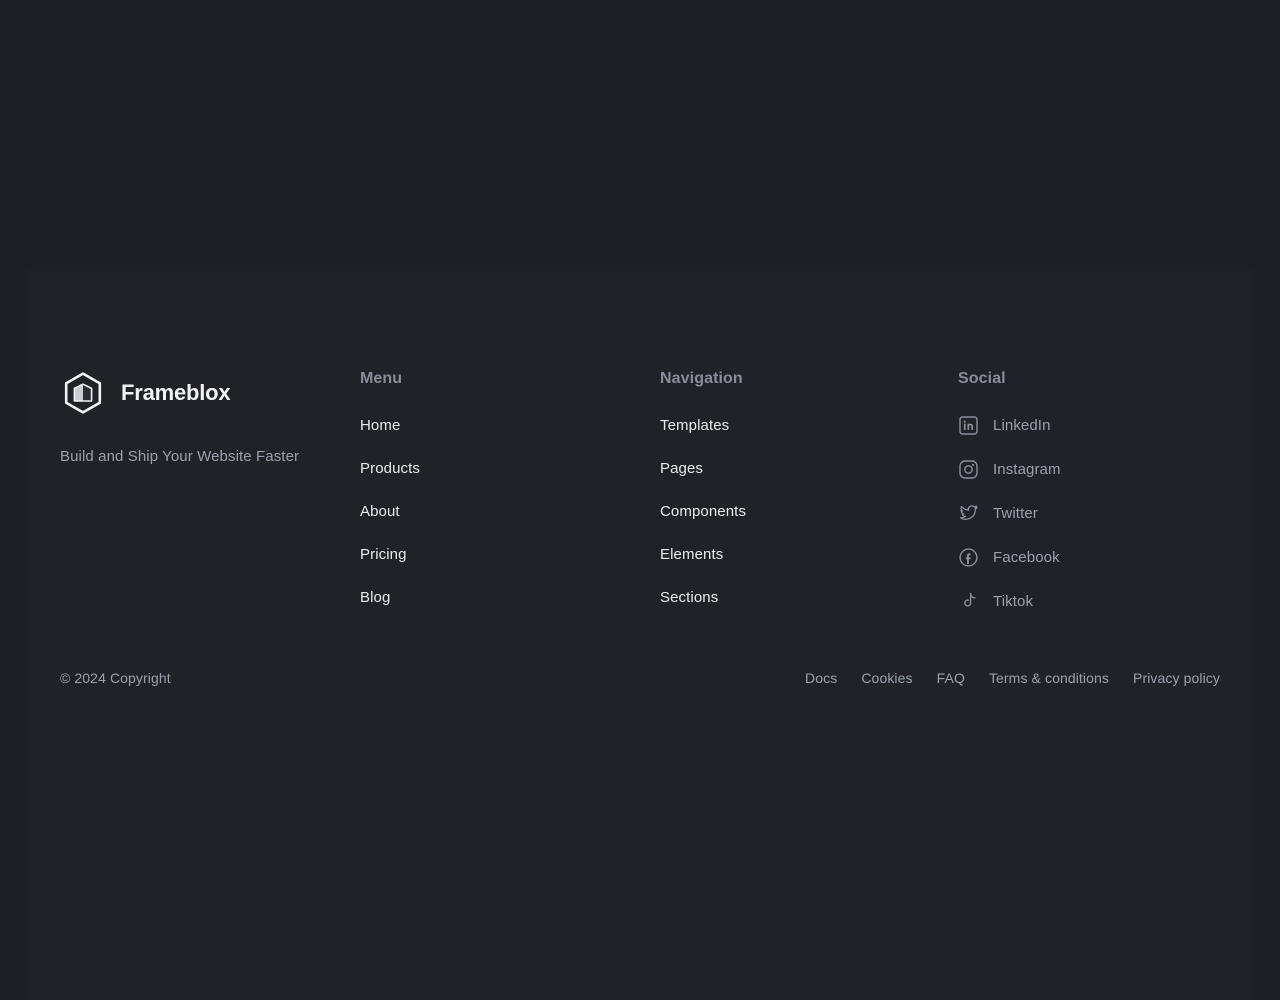  I want to click on hexagon-cube-logo-icon, so click(83, 393).